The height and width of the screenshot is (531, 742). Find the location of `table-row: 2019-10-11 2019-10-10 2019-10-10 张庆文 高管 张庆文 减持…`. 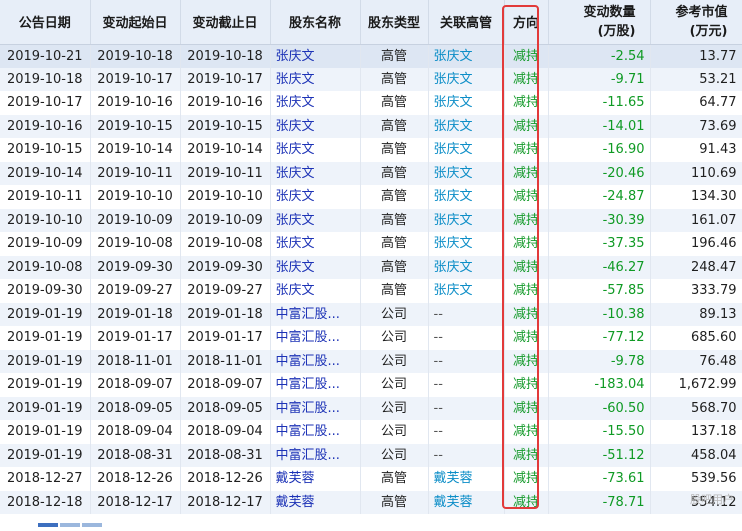

table-row: 2019-10-11 2019-10-10 2019-10-10 张庆文 高管 张庆文 减持… is located at coordinates (371, 197).